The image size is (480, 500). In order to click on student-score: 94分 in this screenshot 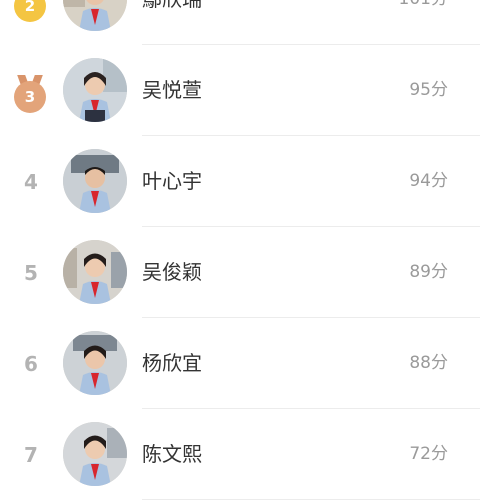, I will do `click(428, 181)`.